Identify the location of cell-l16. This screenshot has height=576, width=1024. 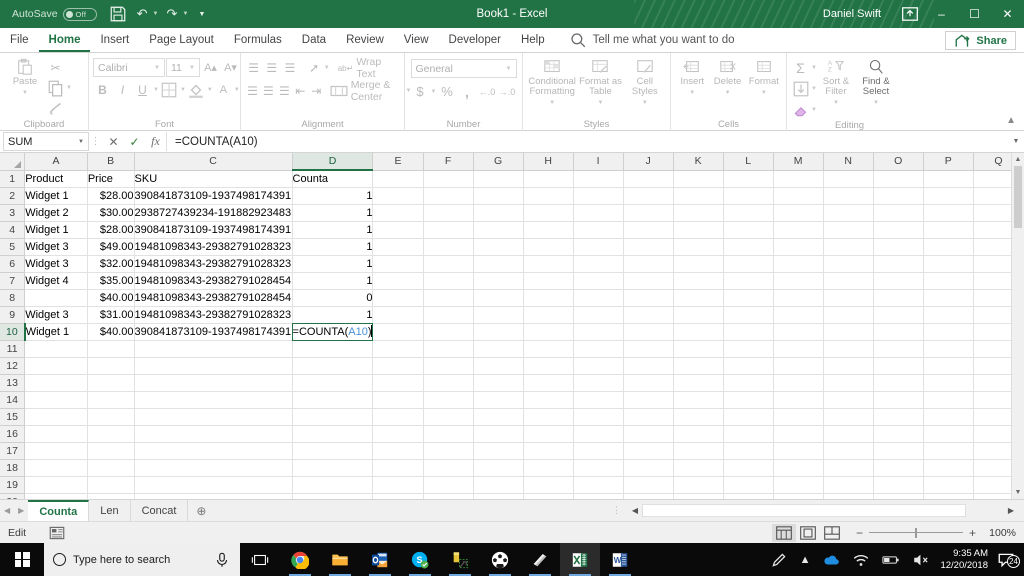
(748, 434).